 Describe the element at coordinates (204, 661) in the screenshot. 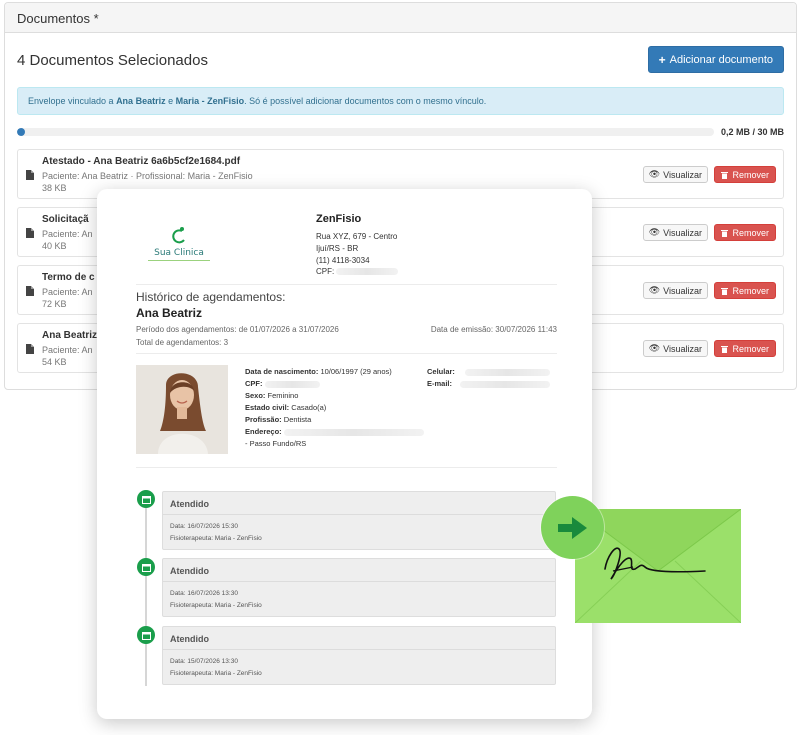

I see `appointment-date: Data: 15/07/2026 13:30` at that location.